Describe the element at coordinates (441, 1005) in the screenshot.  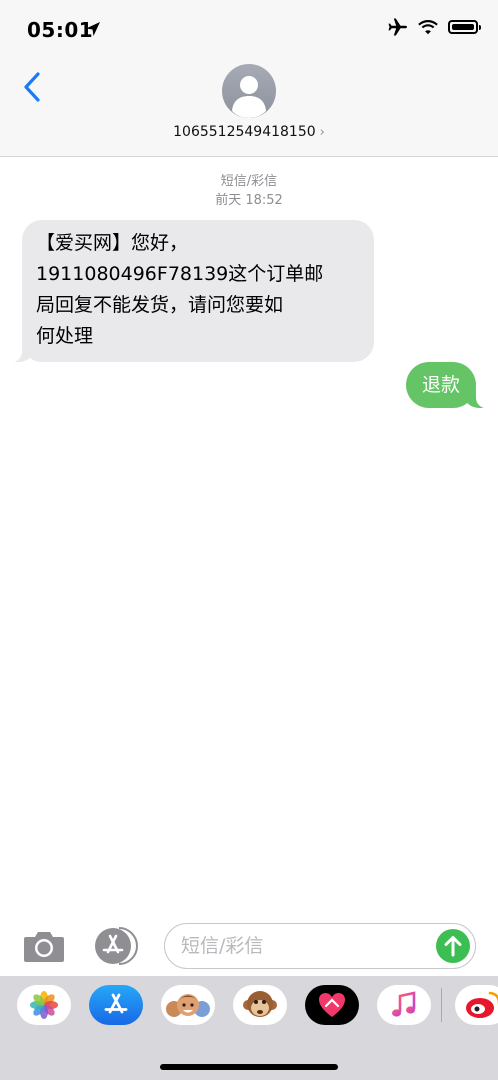
I see `drawer-divider` at that location.